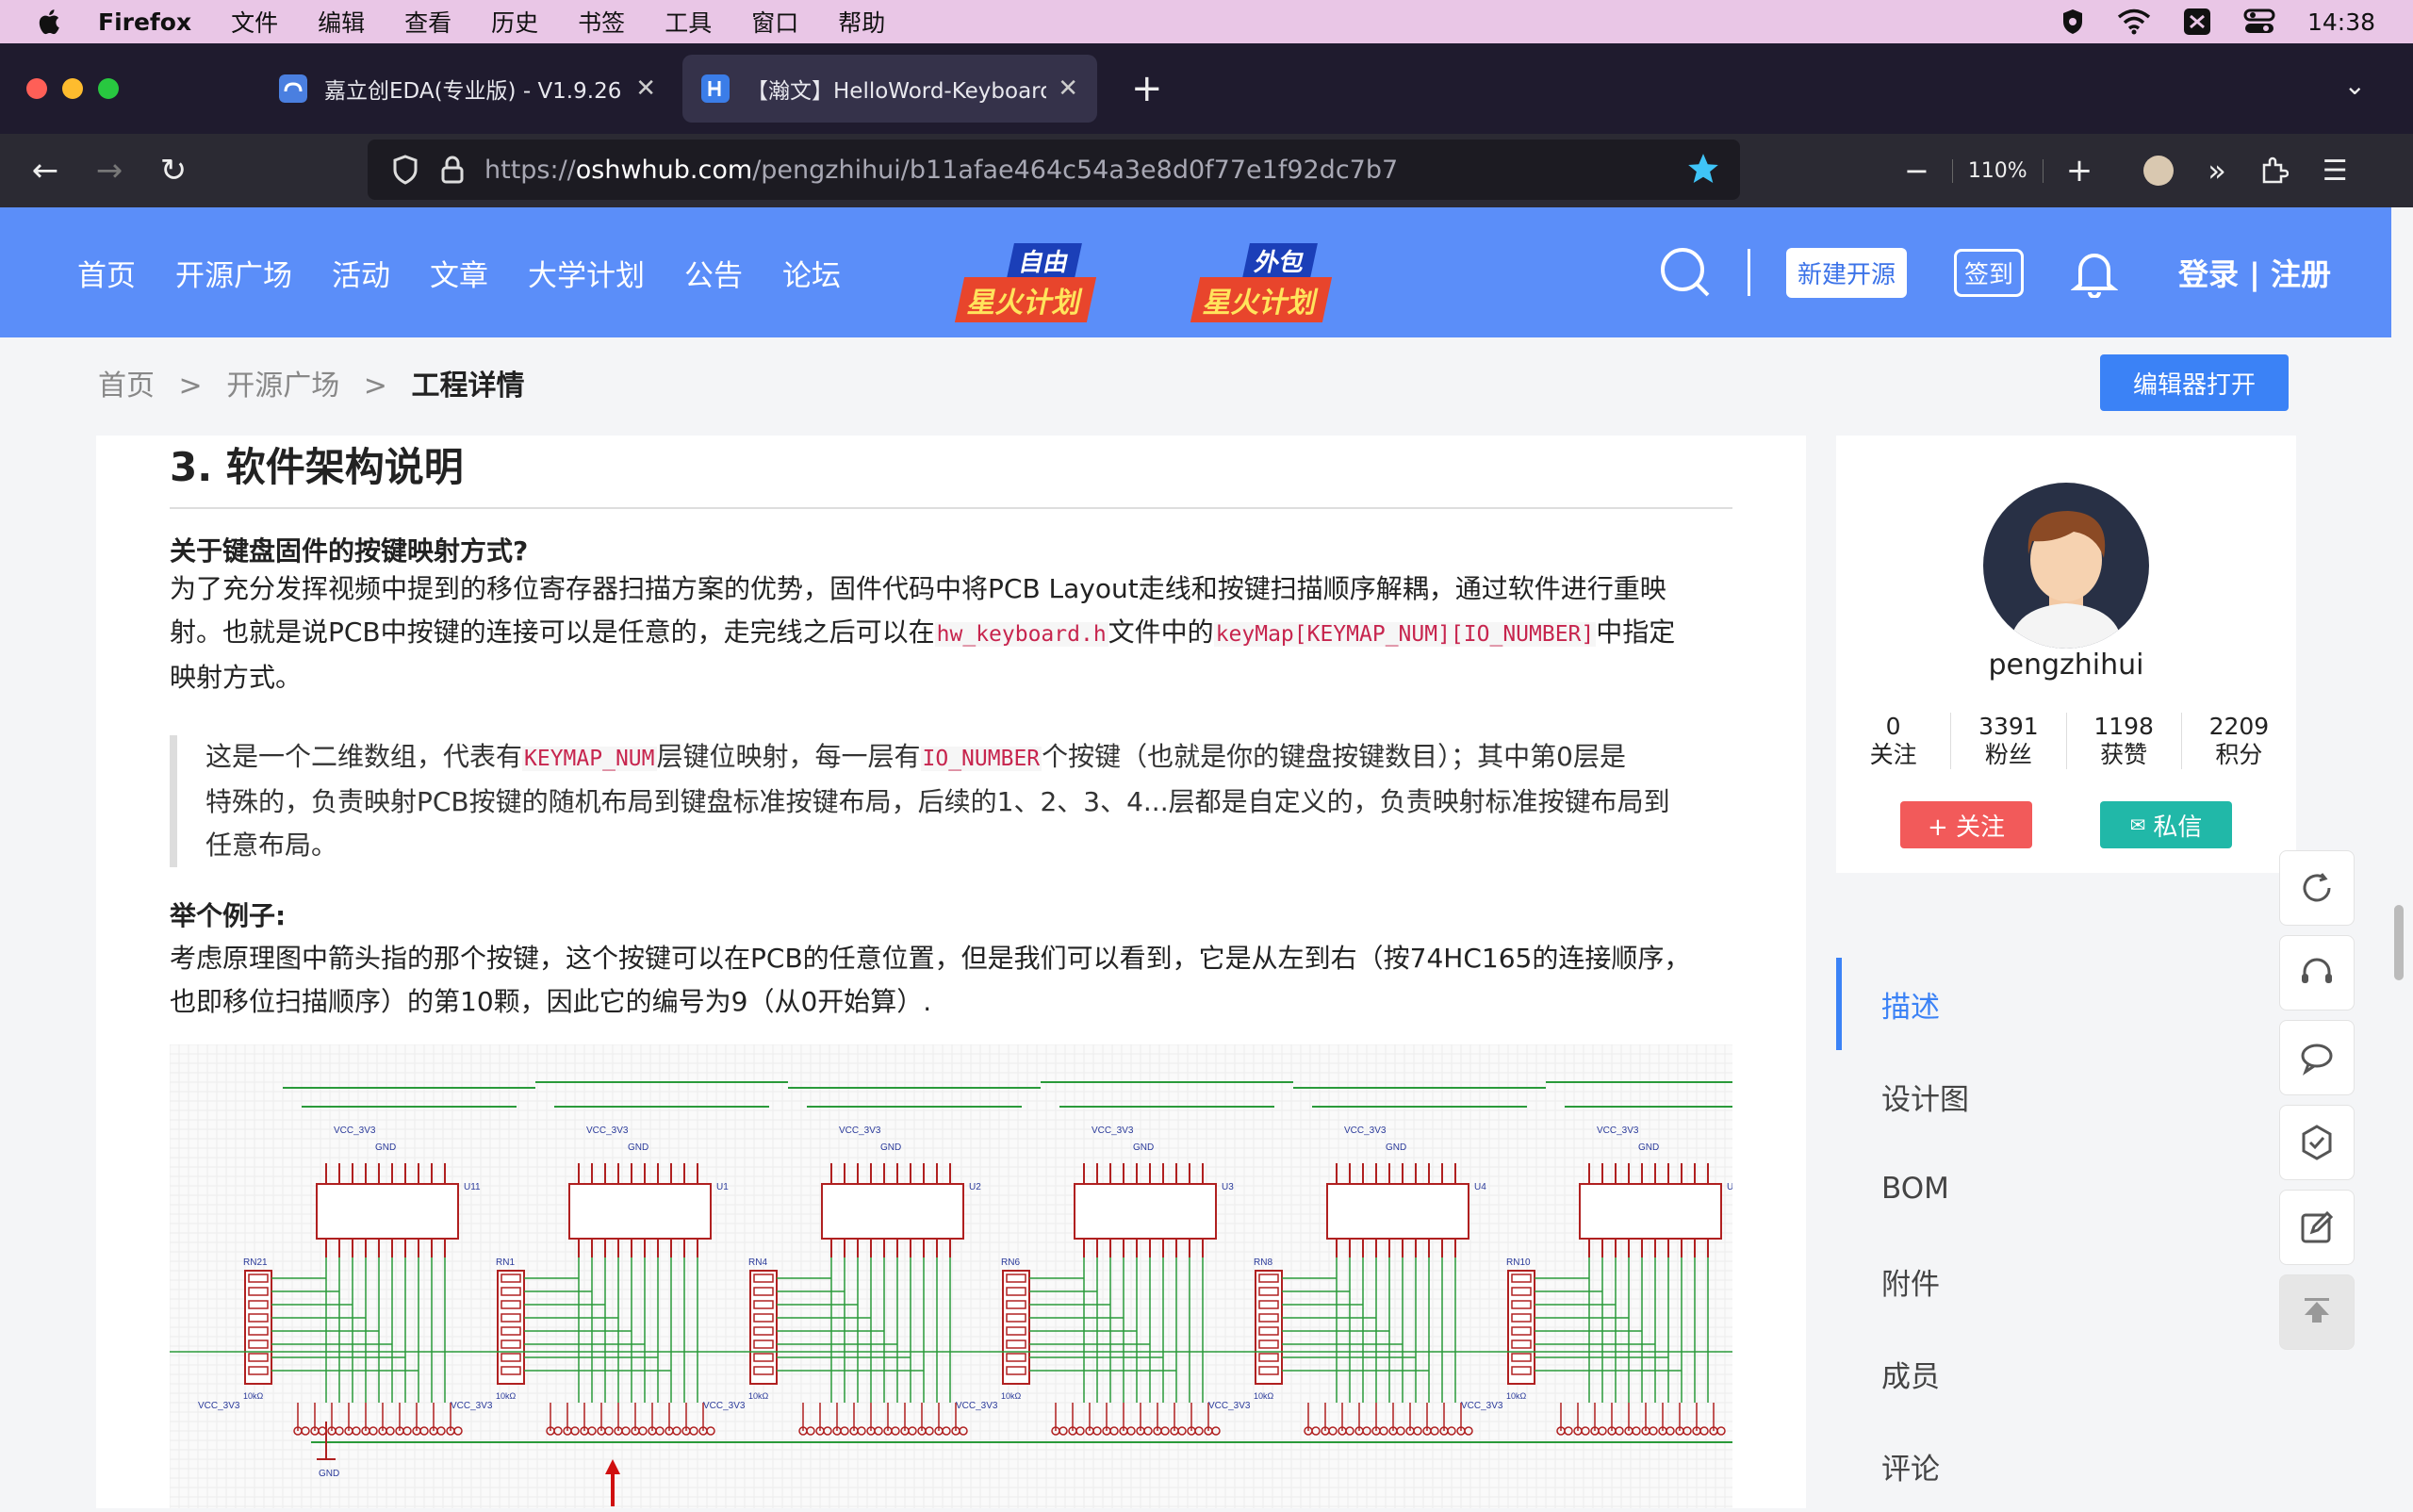 This screenshot has height=1512, width=2413. Describe the element at coordinates (2178, 827) in the screenshot. I see `message-label: 私信` at that location.